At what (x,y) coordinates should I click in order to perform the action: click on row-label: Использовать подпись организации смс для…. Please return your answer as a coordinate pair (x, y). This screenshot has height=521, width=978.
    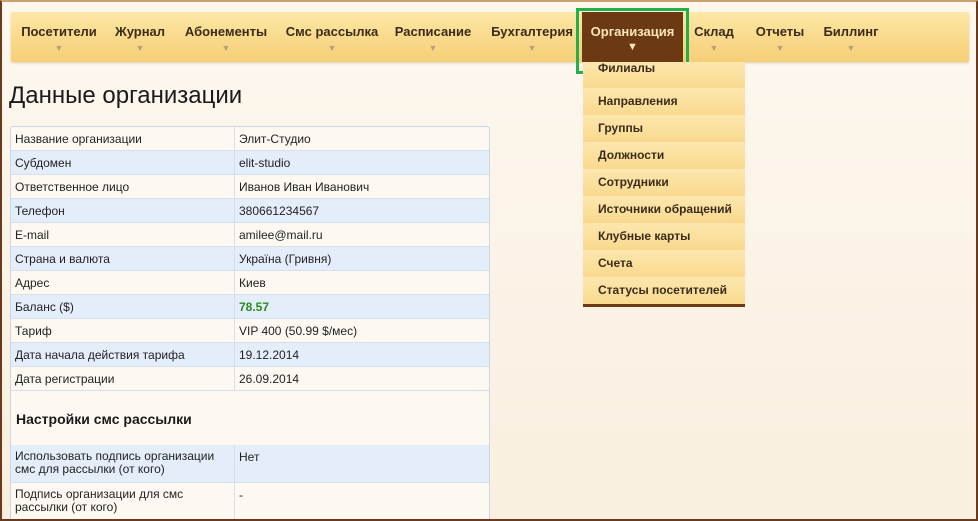
    Looking at the image, I should click on (123, 463).